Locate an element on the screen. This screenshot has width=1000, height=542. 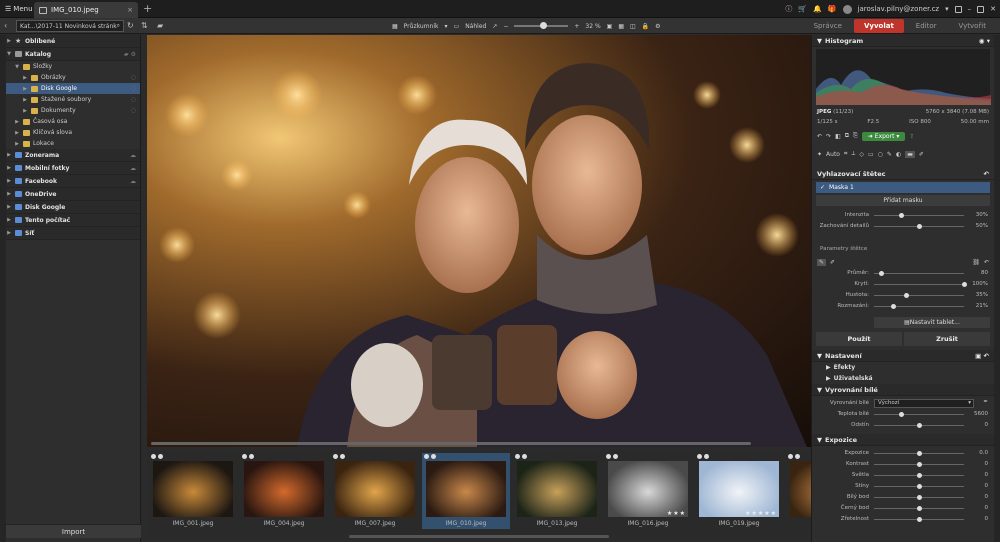
cancel-button: Zrušit is located at coordinates (947, 339).